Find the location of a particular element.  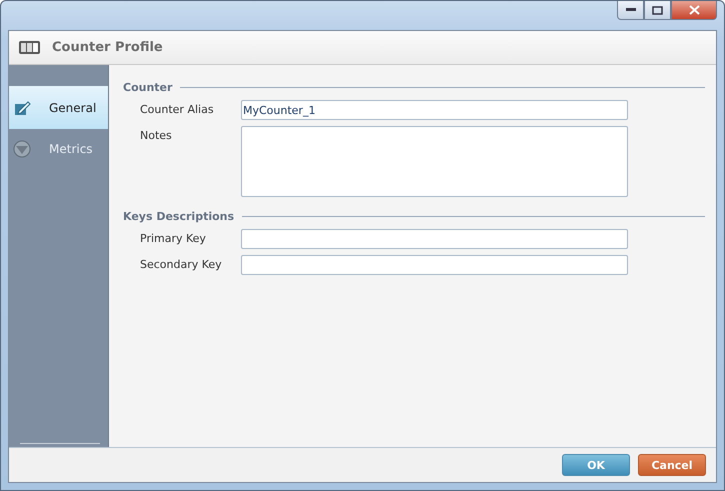

close-button is located at coordinates (694, 10).